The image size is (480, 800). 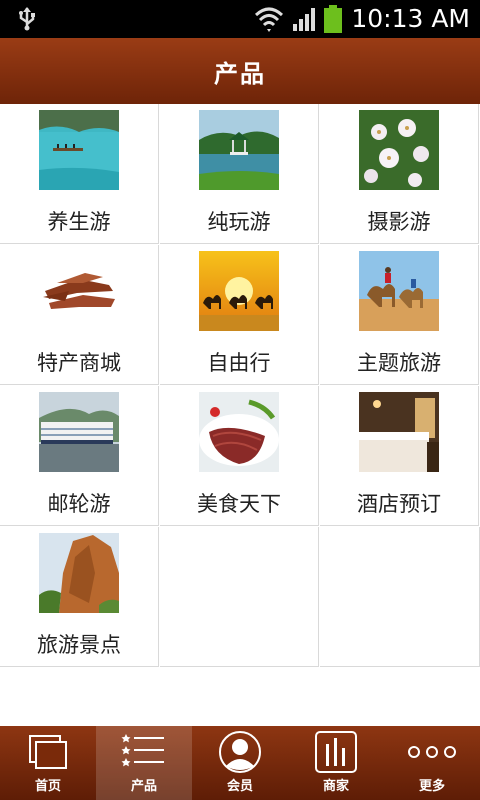 What do you see at coordinates (239, 150) in the screenshot?
I see `pavilion-lake-photo` at bounding box center [239, 150].